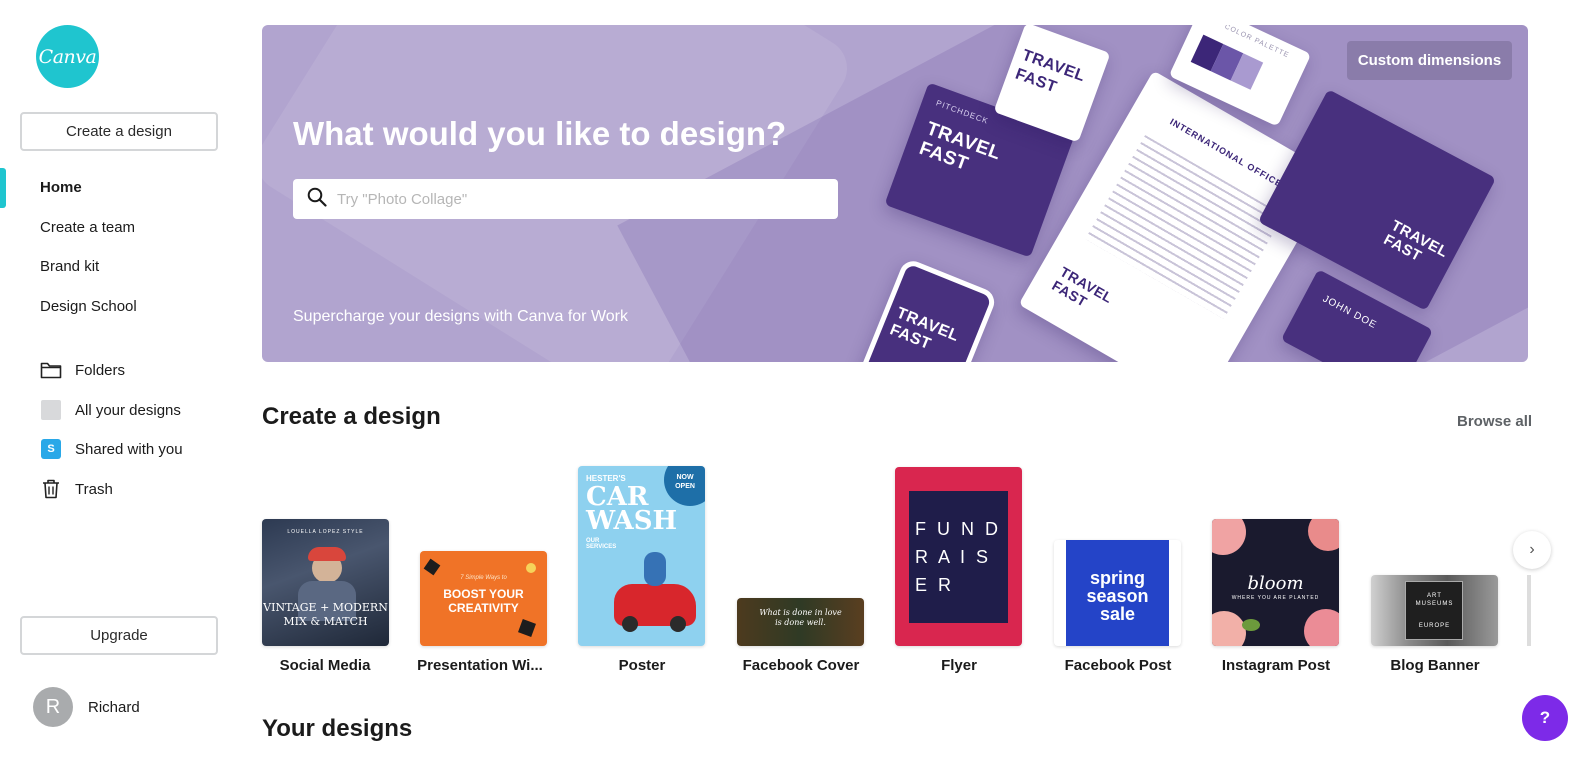 The image size is (1583, 765). I want to click on canva-logo: Canva, so click(67, 56).